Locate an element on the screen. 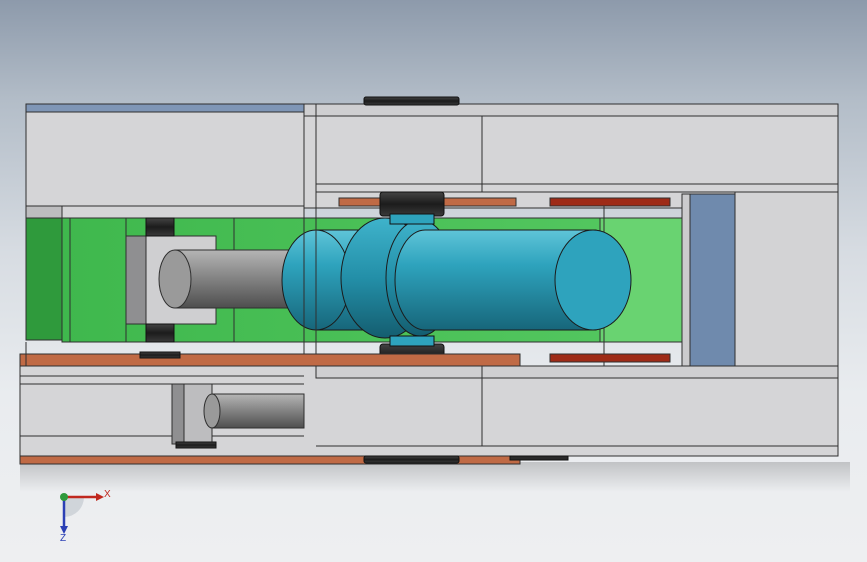 Image resolution: width=867 pixels, height=562 pixels. x-axis-label: X is located at coordinates (107, 494).